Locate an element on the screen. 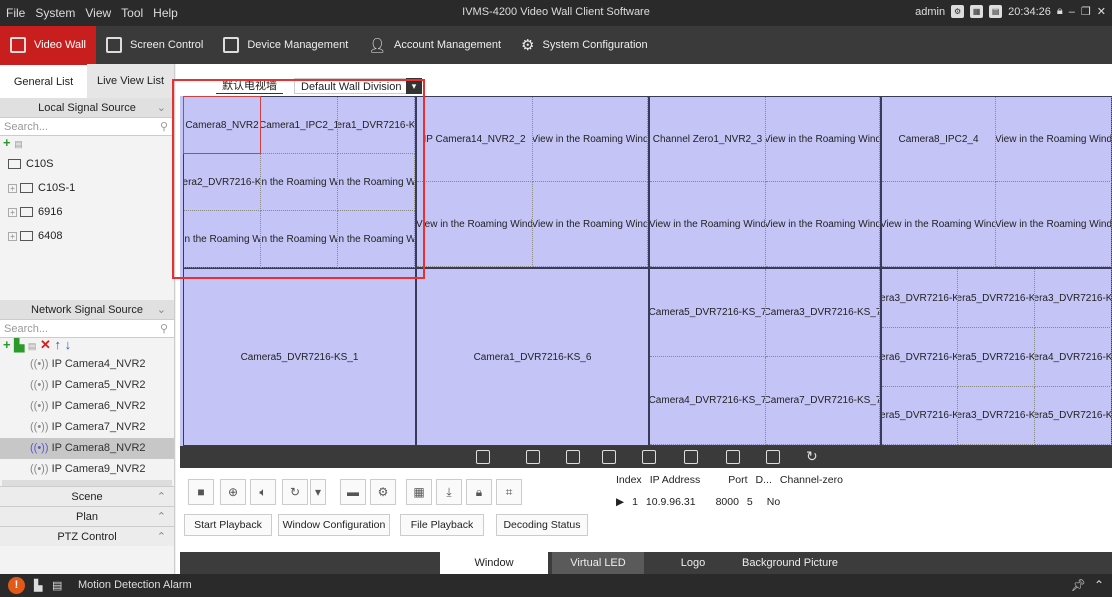 The image size is (1112, 597). section-plan: Plan ⌃ is located at coordinates (87, 516).